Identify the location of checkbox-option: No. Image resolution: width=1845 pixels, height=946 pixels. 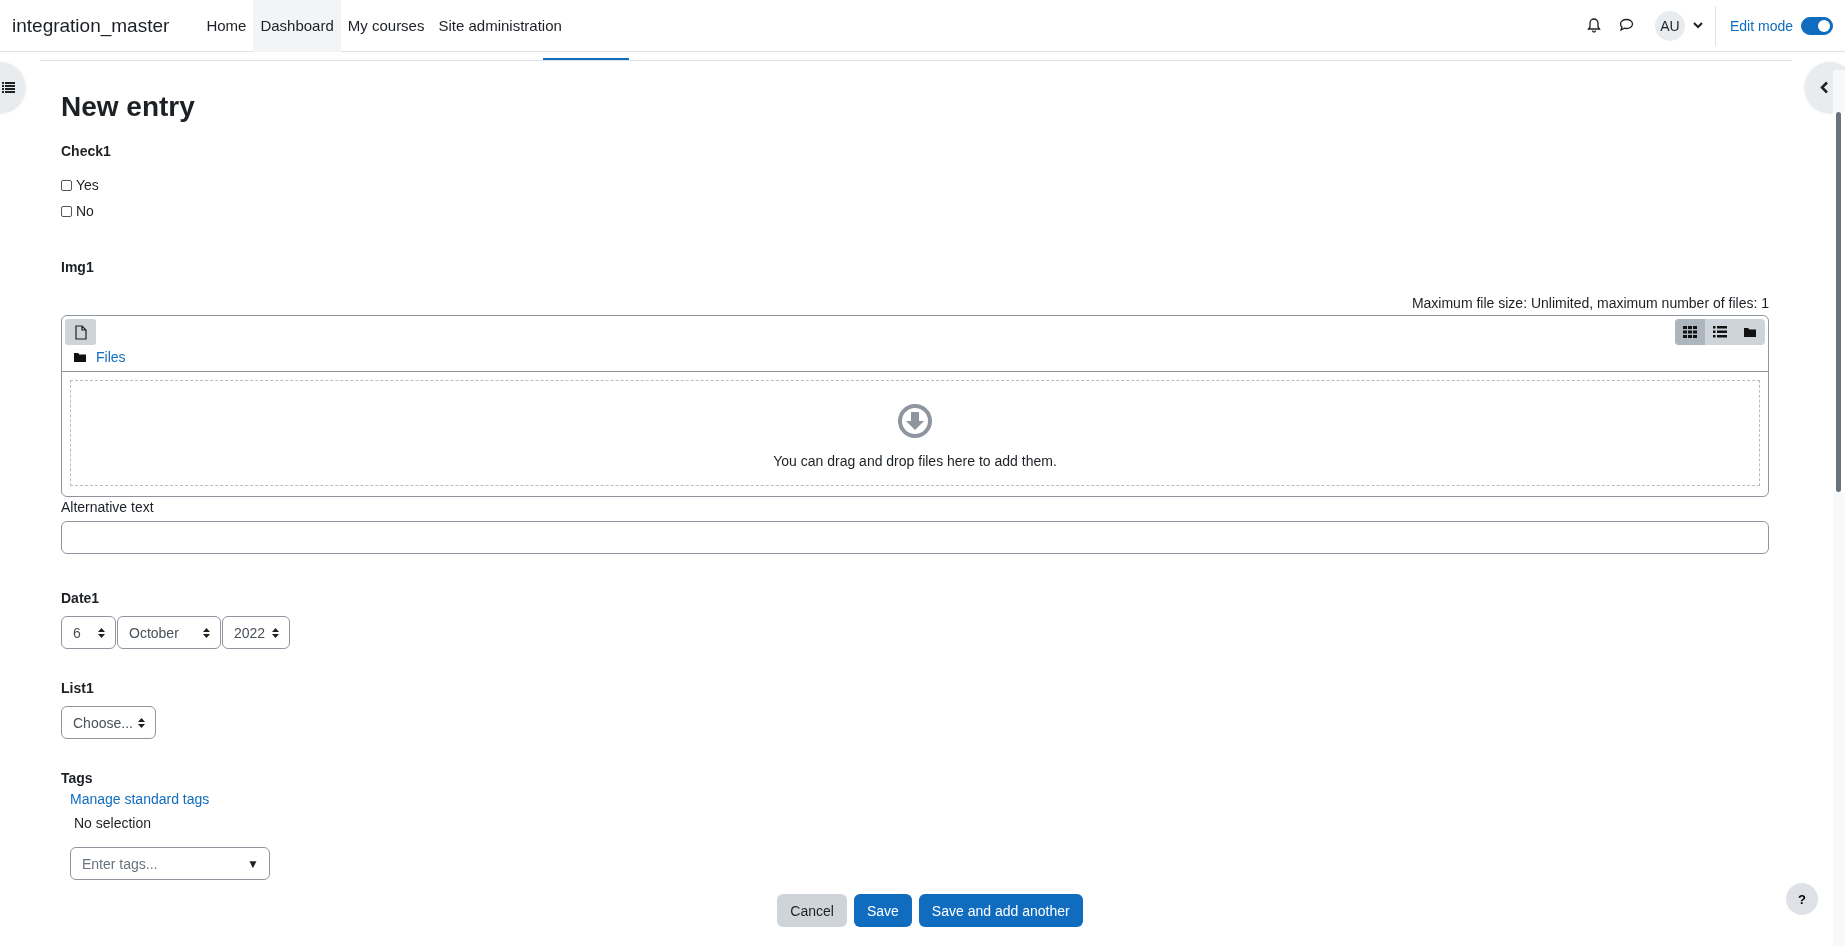
(77, 211).